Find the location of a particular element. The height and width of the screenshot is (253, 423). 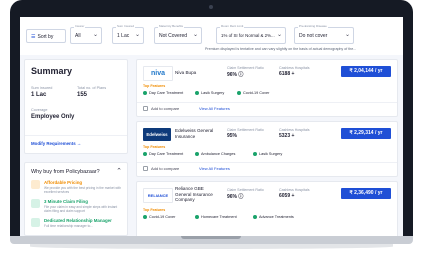

premium-button: ₹ 2,36,490 / yr is located at coordinates (366, 193).